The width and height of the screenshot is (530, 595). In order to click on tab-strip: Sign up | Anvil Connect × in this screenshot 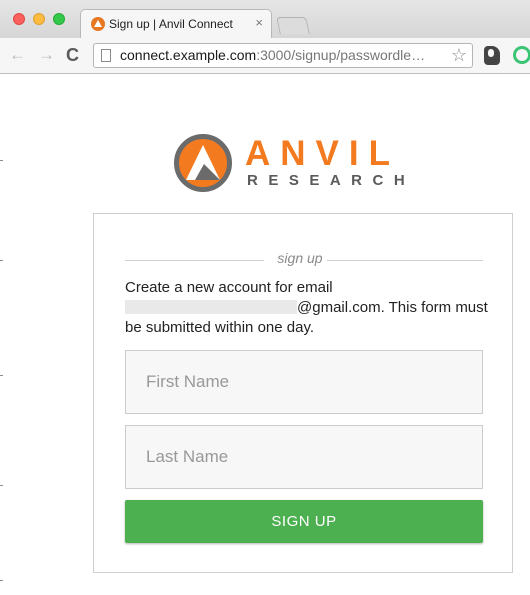, I will do `click(265, 19)`.